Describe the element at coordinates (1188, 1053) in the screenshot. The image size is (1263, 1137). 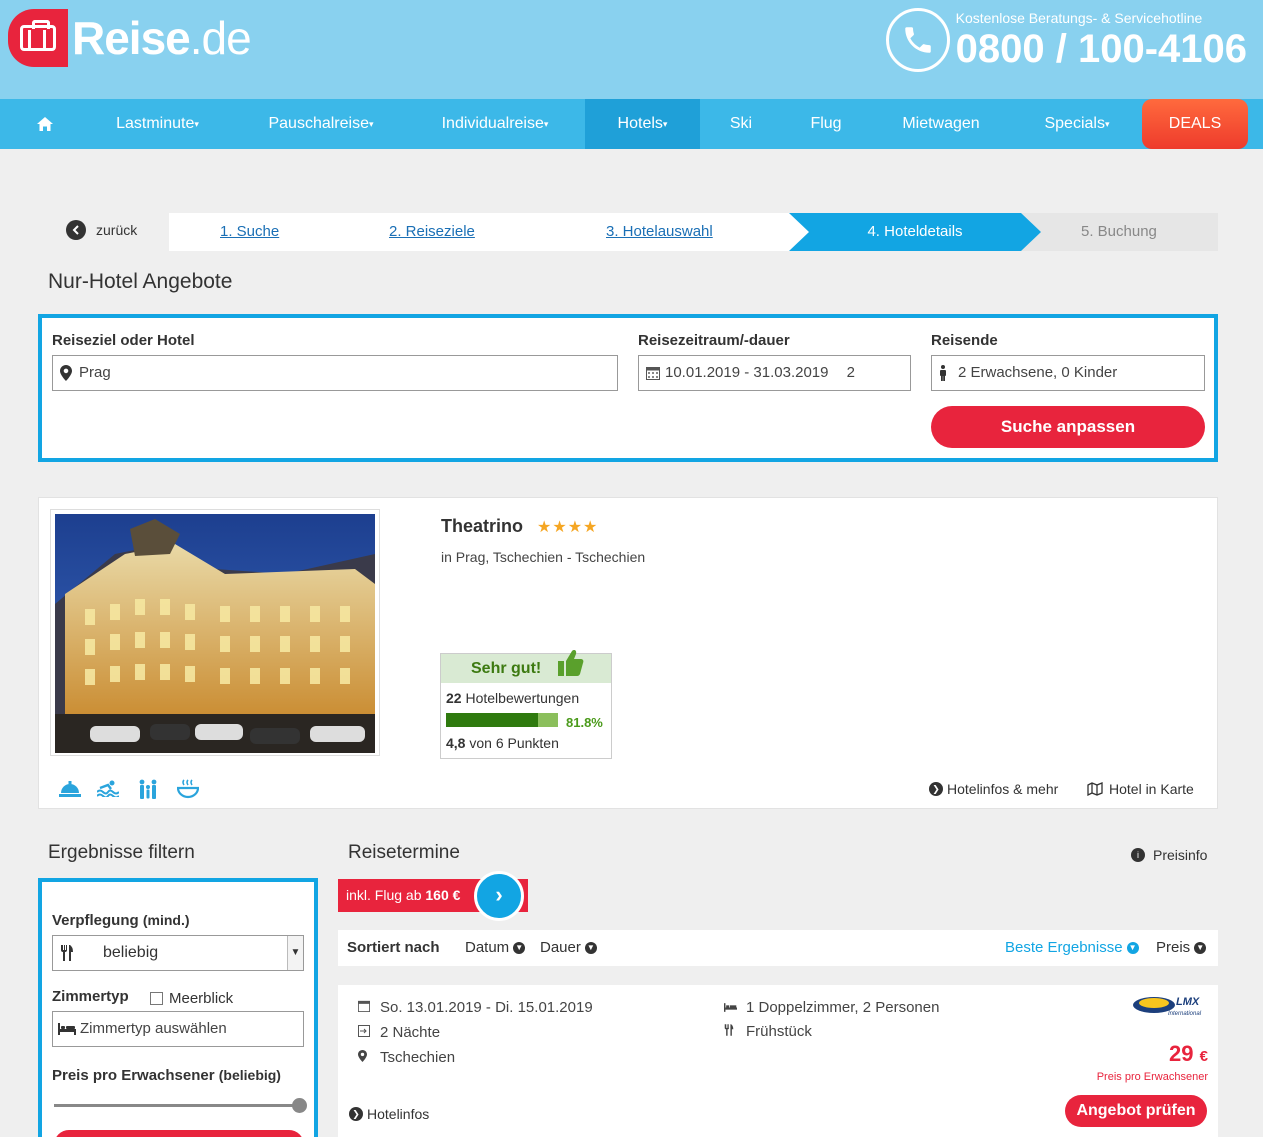
I see `offer-price: 29 €` at that location.